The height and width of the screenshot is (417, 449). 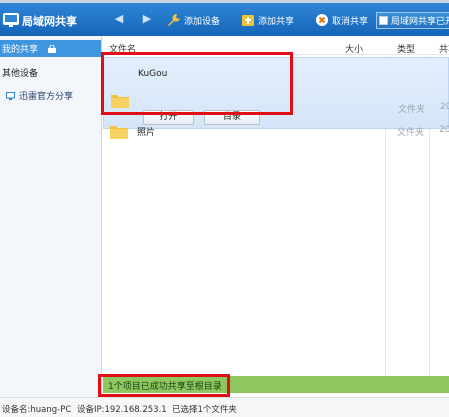 I want to click on device-ip: 设备IP:192.168.253.1, so click(x=122, y=410).